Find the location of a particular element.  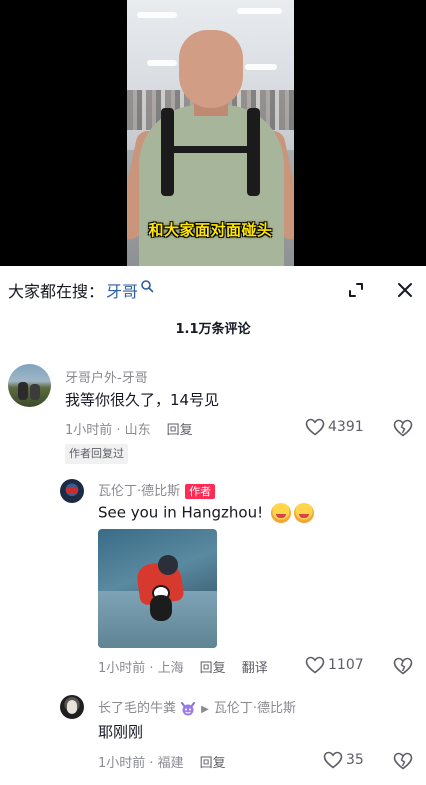

author-tag: 作者 is located at coordinates (200, 491).